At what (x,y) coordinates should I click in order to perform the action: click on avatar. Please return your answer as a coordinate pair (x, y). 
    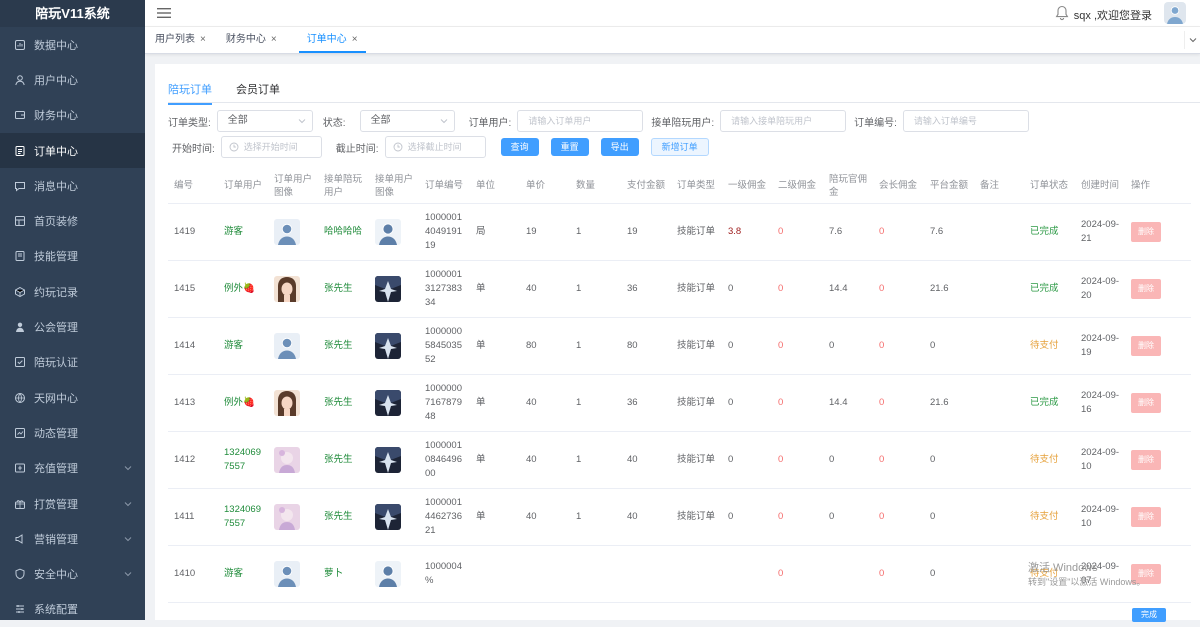
    Looking at the image, I should click on (1175, 13).